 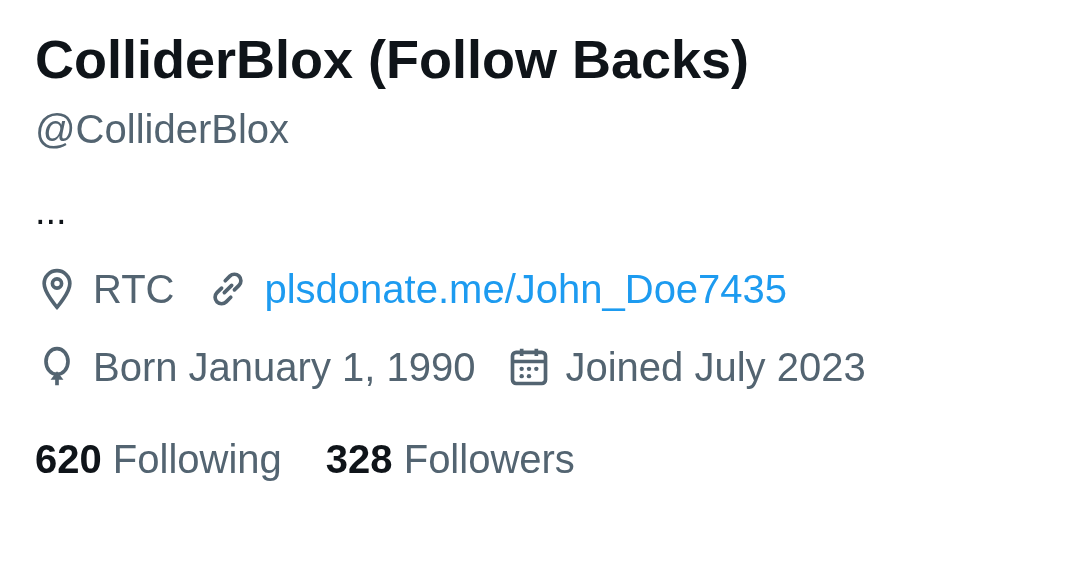 I want to click on birthday-text: Born January 1, 1990, so click(x=284, y=367).